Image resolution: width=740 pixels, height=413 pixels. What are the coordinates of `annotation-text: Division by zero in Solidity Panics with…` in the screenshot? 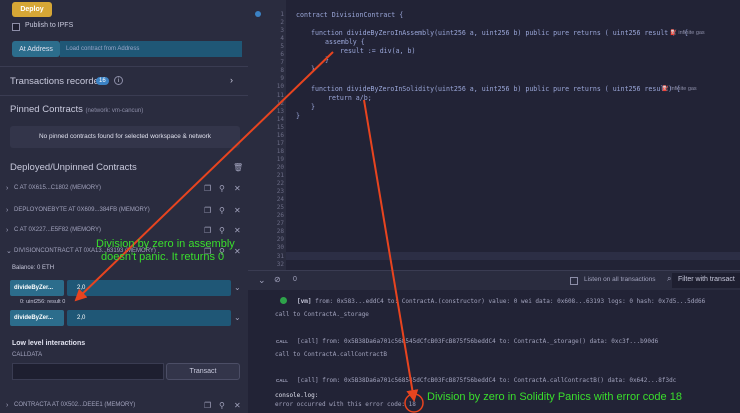 It's located at (554, 397).